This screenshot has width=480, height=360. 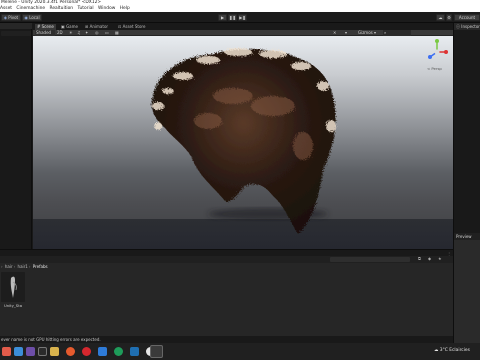 I want to click on preview-panel: Preview, so click(x=466, y=288).